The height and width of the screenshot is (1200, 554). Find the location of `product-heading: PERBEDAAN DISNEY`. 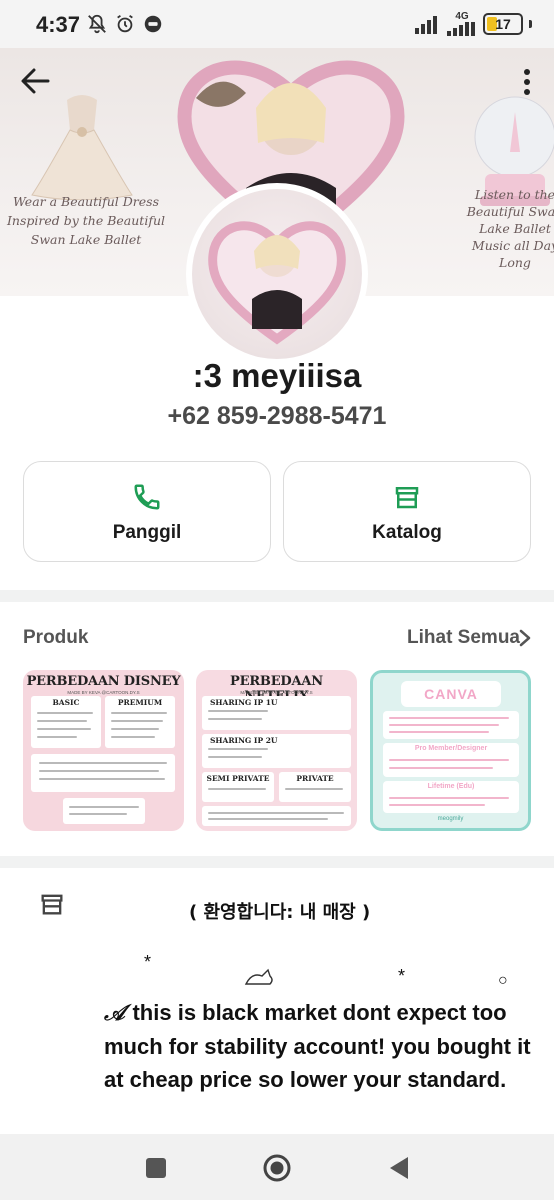

product-heading: PERBEDAAN DISNEY is located at coordinates (103, 681).